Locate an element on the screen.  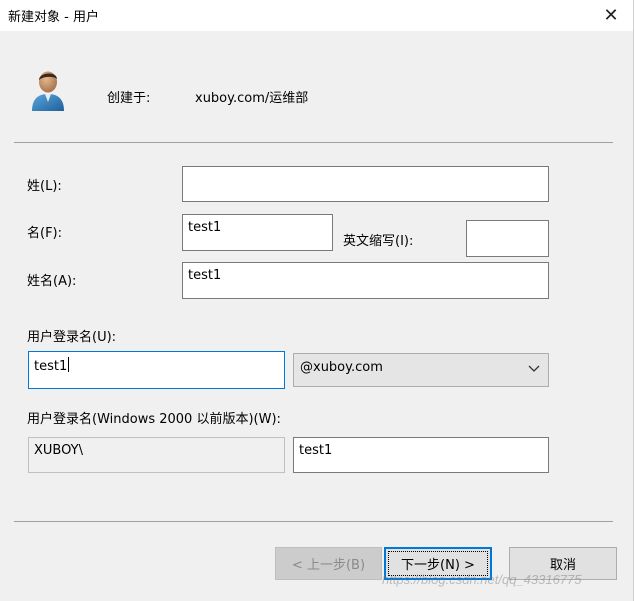
logon-name-label: 用户登录名(U): is located at coordinates (72, 337).